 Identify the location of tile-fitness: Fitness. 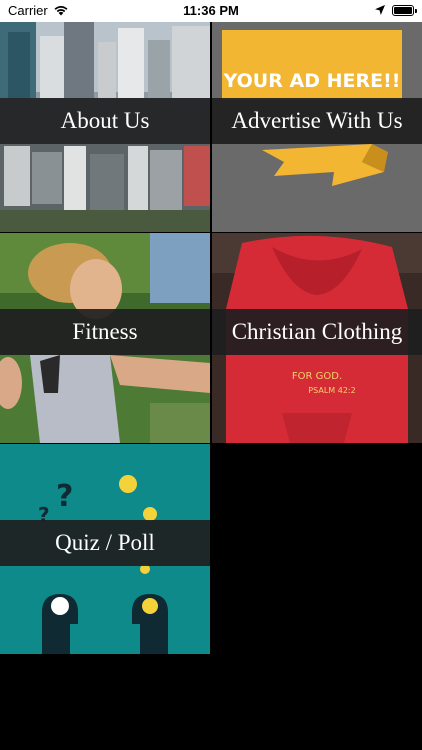
(105, 338).